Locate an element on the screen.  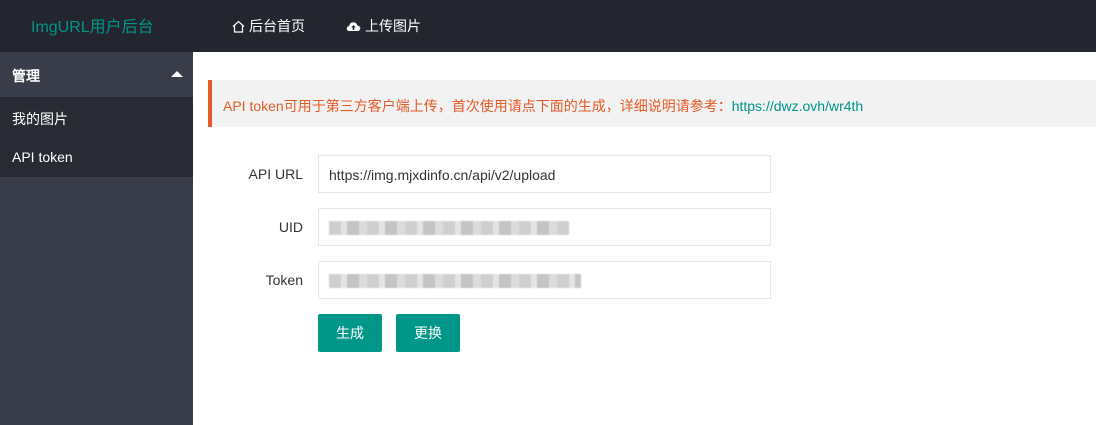
sidebar-submenu: 我的图片 API token is located at coordinates (96, 137).